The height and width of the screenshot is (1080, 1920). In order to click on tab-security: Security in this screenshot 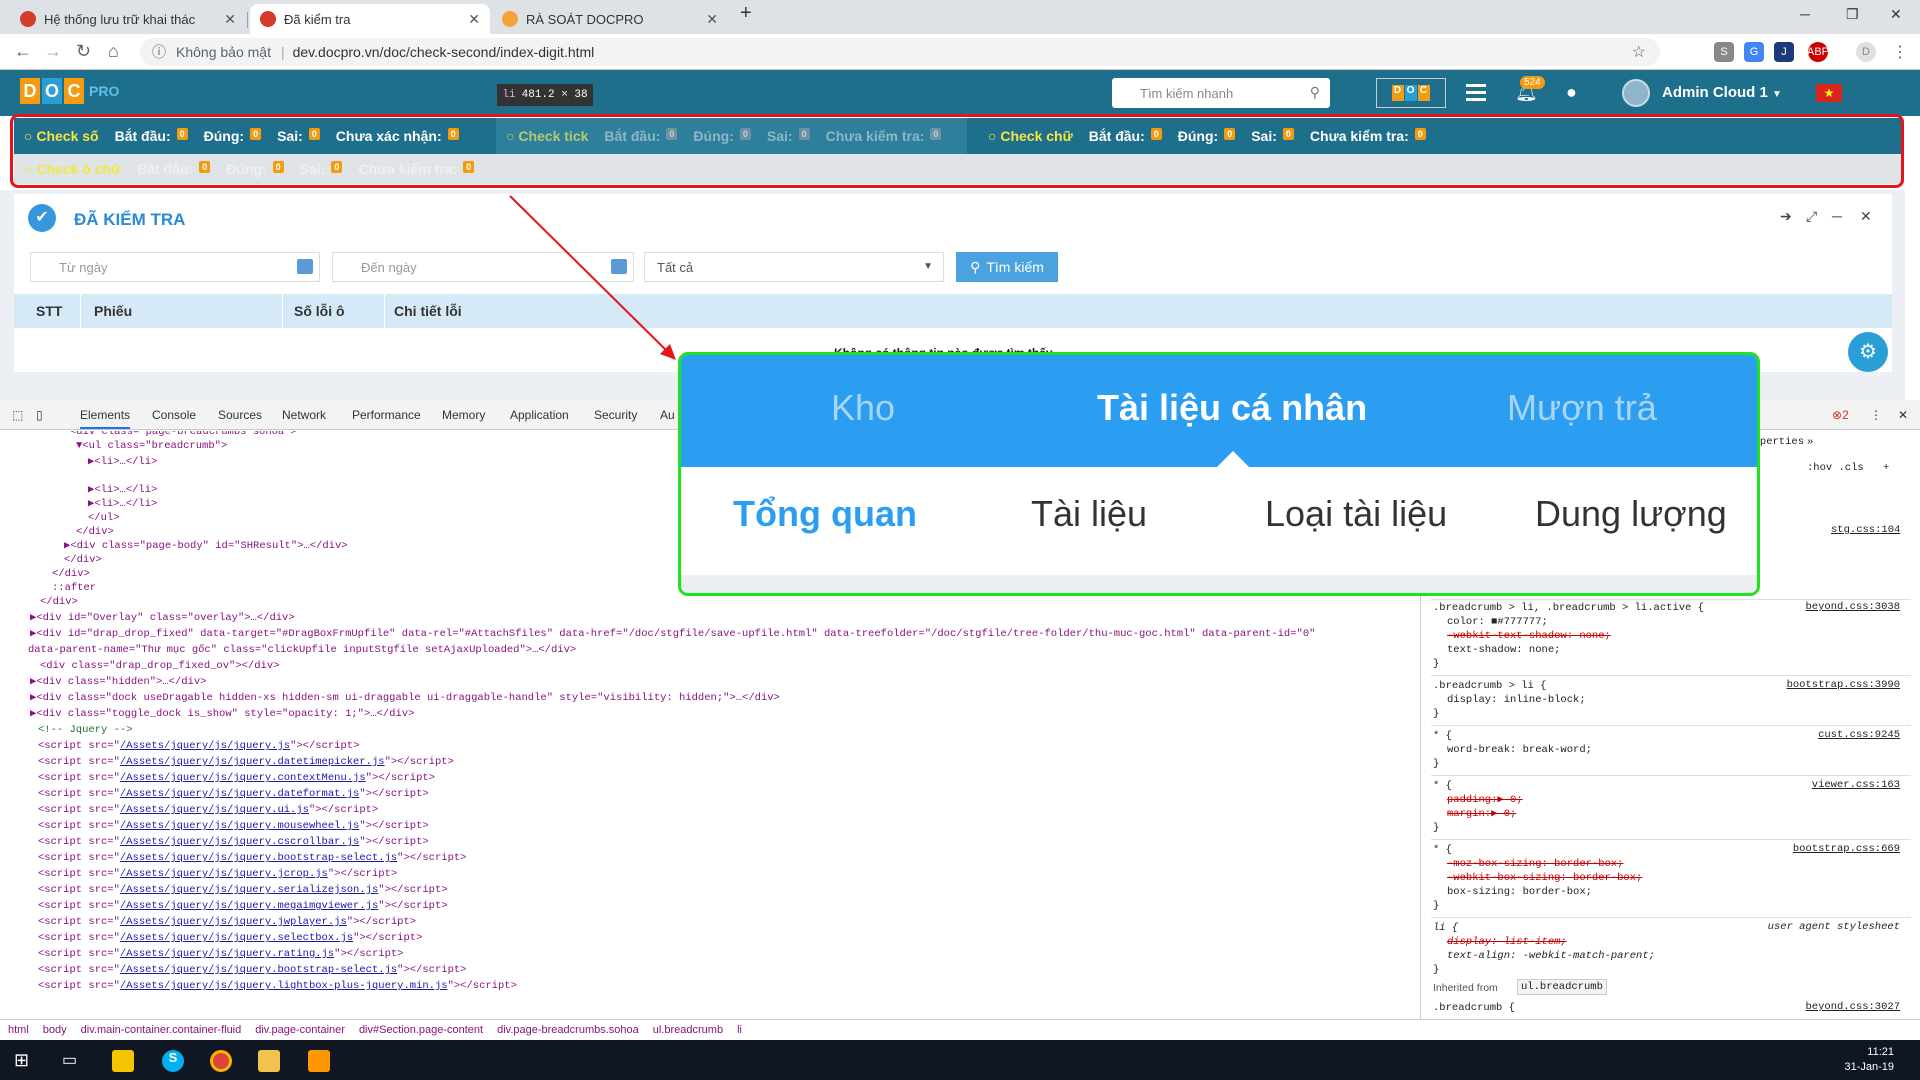, I will do `click(615, 415)`.